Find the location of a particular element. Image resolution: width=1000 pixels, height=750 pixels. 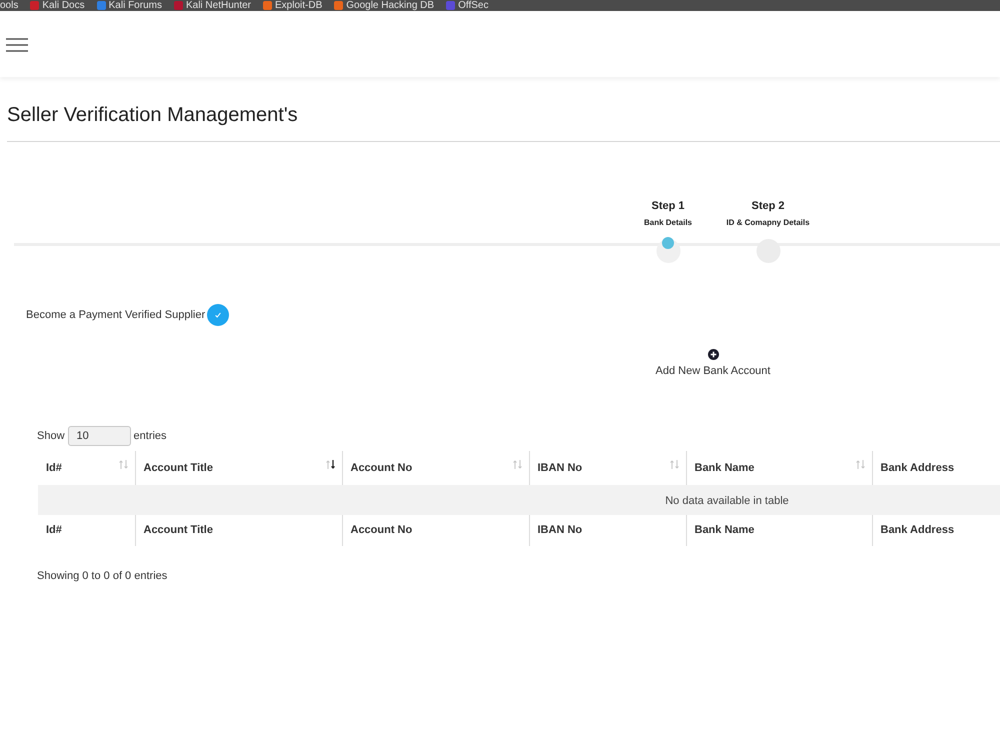

empty-table-message: No data available in table is located at coordinates (727, 501).